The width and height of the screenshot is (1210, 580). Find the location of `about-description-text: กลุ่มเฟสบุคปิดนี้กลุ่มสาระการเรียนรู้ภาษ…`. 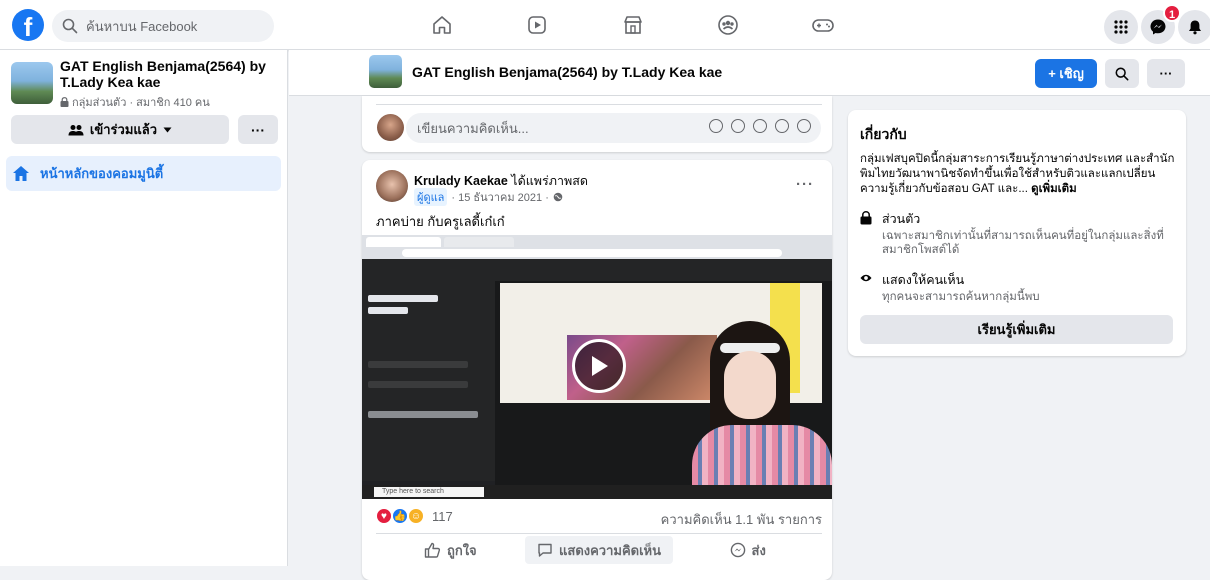

about-description-text: กลุ่มเฟสบุคปิดนี้กลุ่มสาระการเรียนรู้ภาษ… is located at coordinates (1017, 174).